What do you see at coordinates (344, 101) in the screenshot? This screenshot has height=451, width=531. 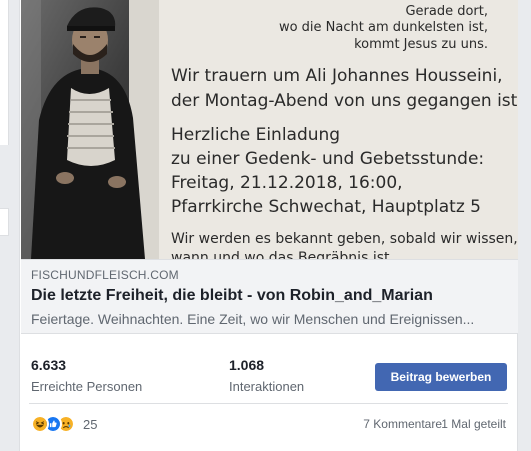 I see `flyer-mourning-line: der Montag-Abend von uns gegangen ist.` at bounding box center [344, 101].